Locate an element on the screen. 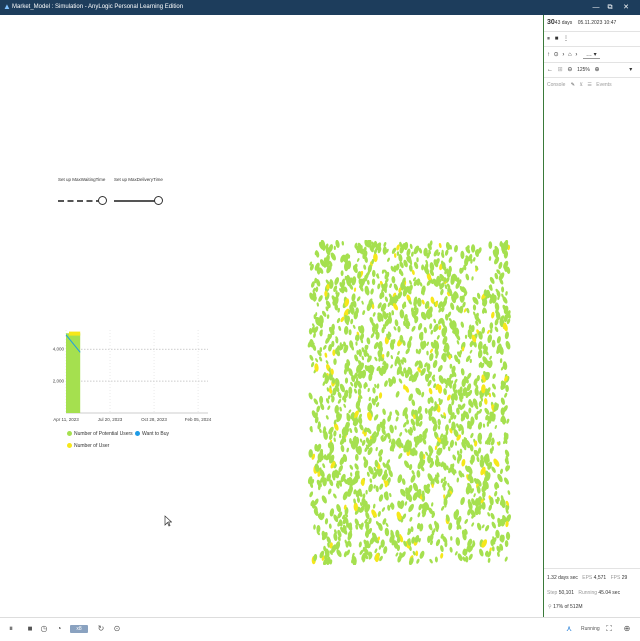 Image resolution: width=640 pixels, height=641 pixels. restore-button: ⧉ is located at coordinates (610, 7).